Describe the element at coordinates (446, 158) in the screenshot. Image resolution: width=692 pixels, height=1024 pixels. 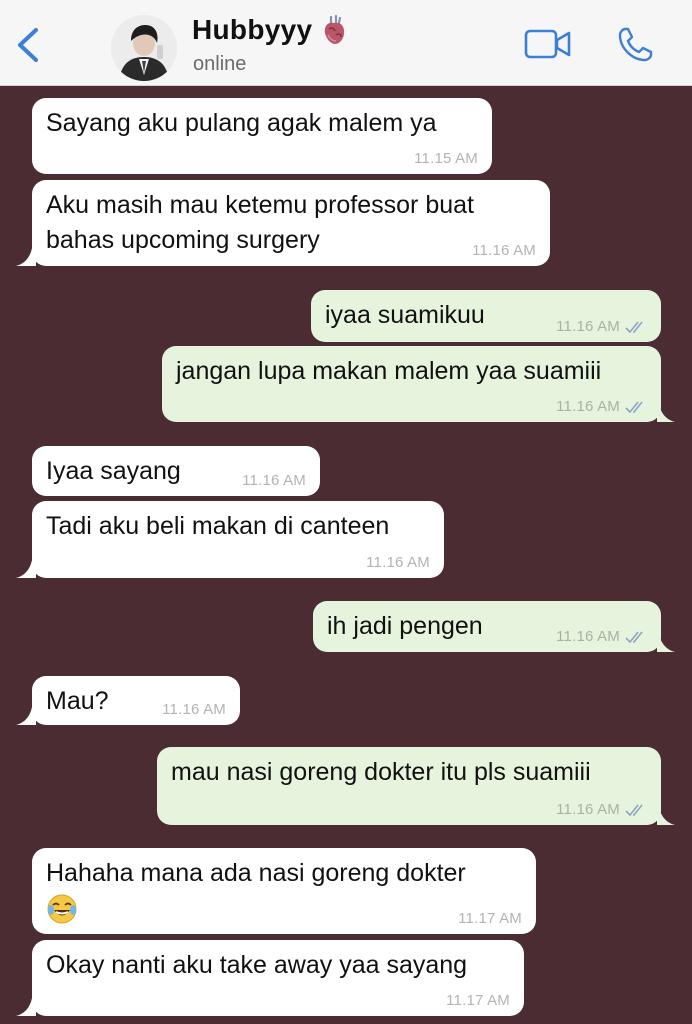
I see `message-time: 11.15 AM` at that location.